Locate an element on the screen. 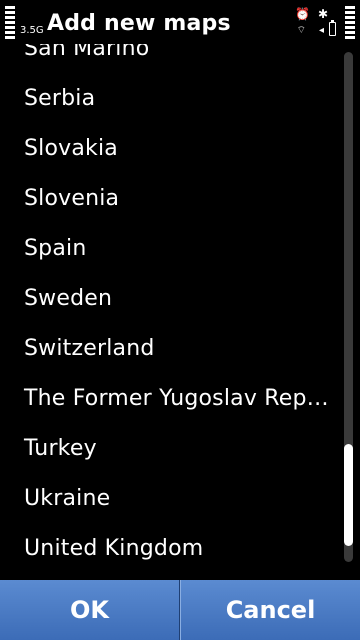  list-item: Serbia is located at coordinates (165, 99).